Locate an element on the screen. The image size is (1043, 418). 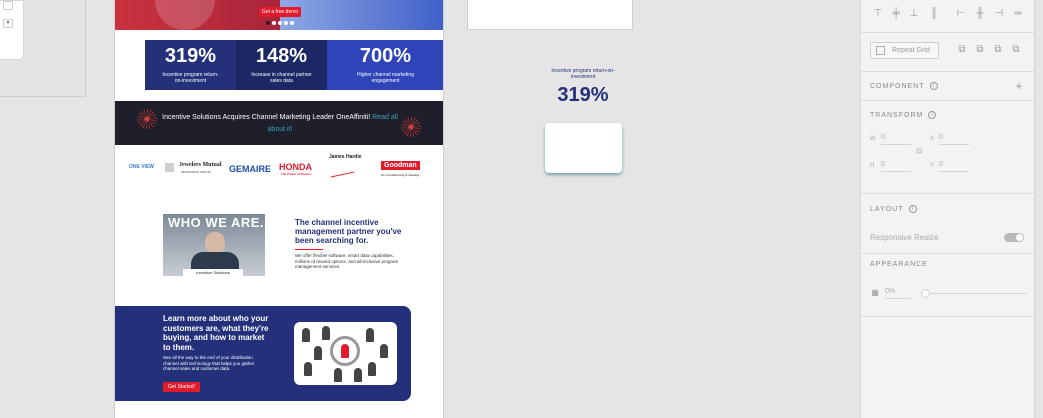
logo-goodman-sub: Air Conditioning & Heating is located at coordinates (400, 175).